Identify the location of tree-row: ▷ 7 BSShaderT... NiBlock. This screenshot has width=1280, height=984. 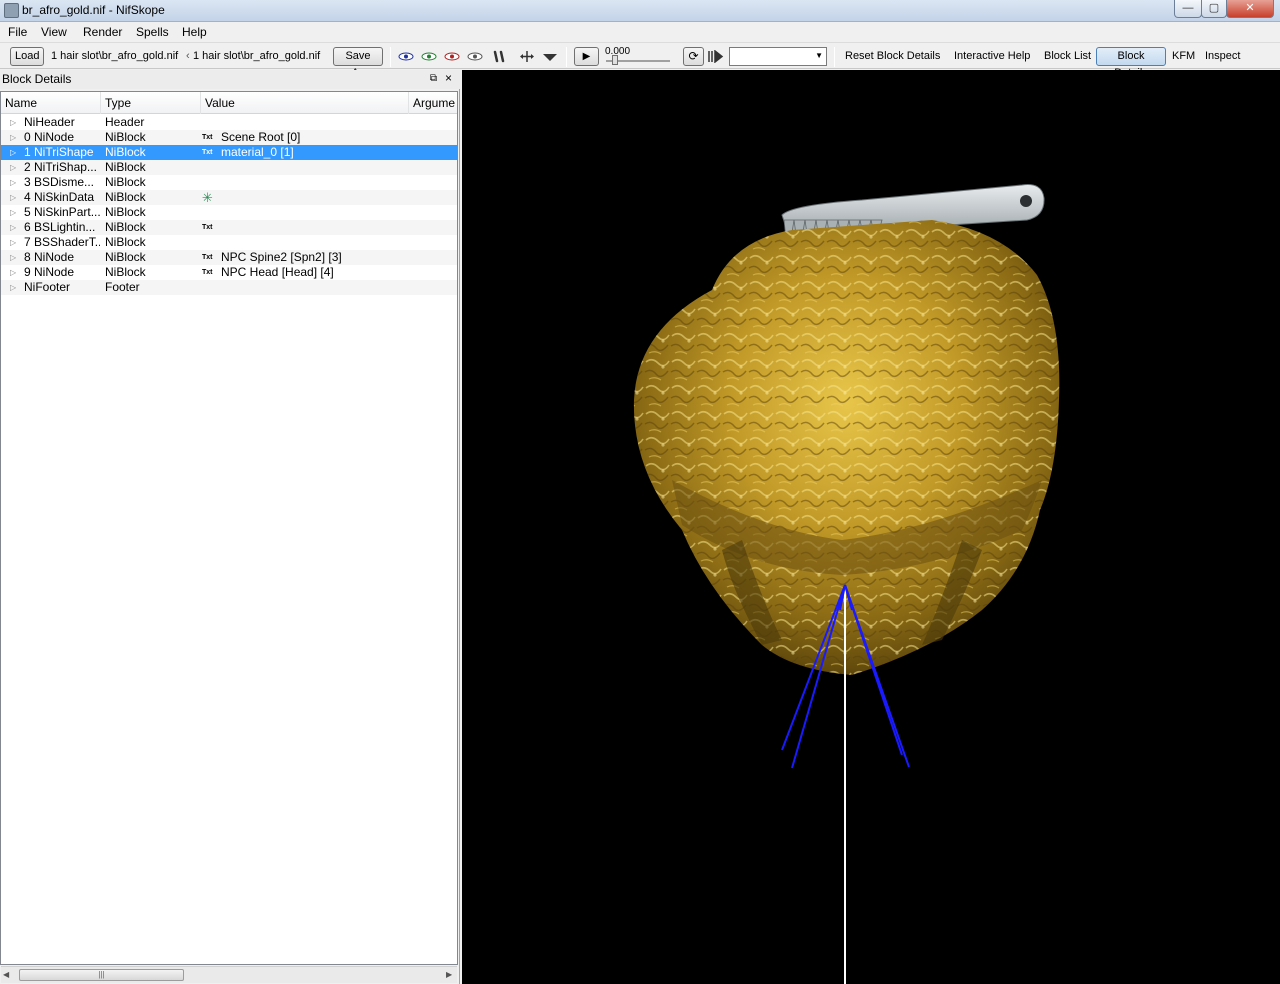
(229, 242).